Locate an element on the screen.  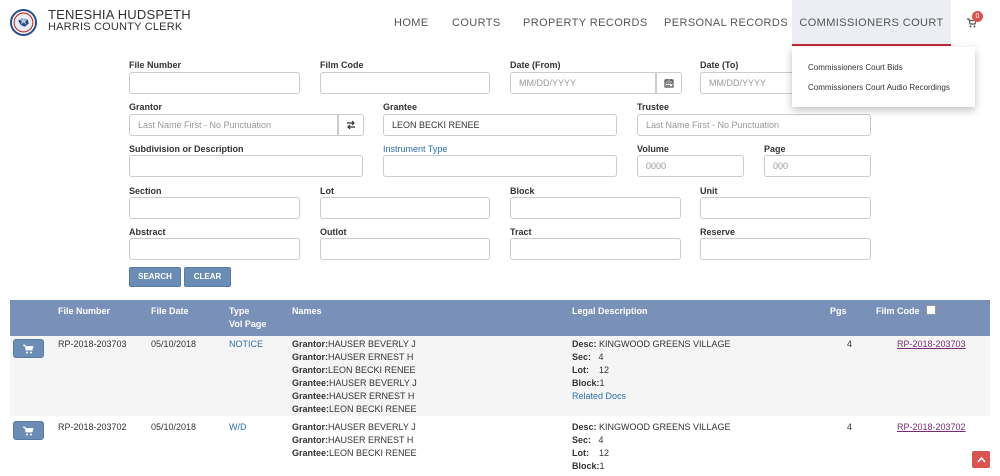
tract-label: Tract is located at coordinates (521, 232).